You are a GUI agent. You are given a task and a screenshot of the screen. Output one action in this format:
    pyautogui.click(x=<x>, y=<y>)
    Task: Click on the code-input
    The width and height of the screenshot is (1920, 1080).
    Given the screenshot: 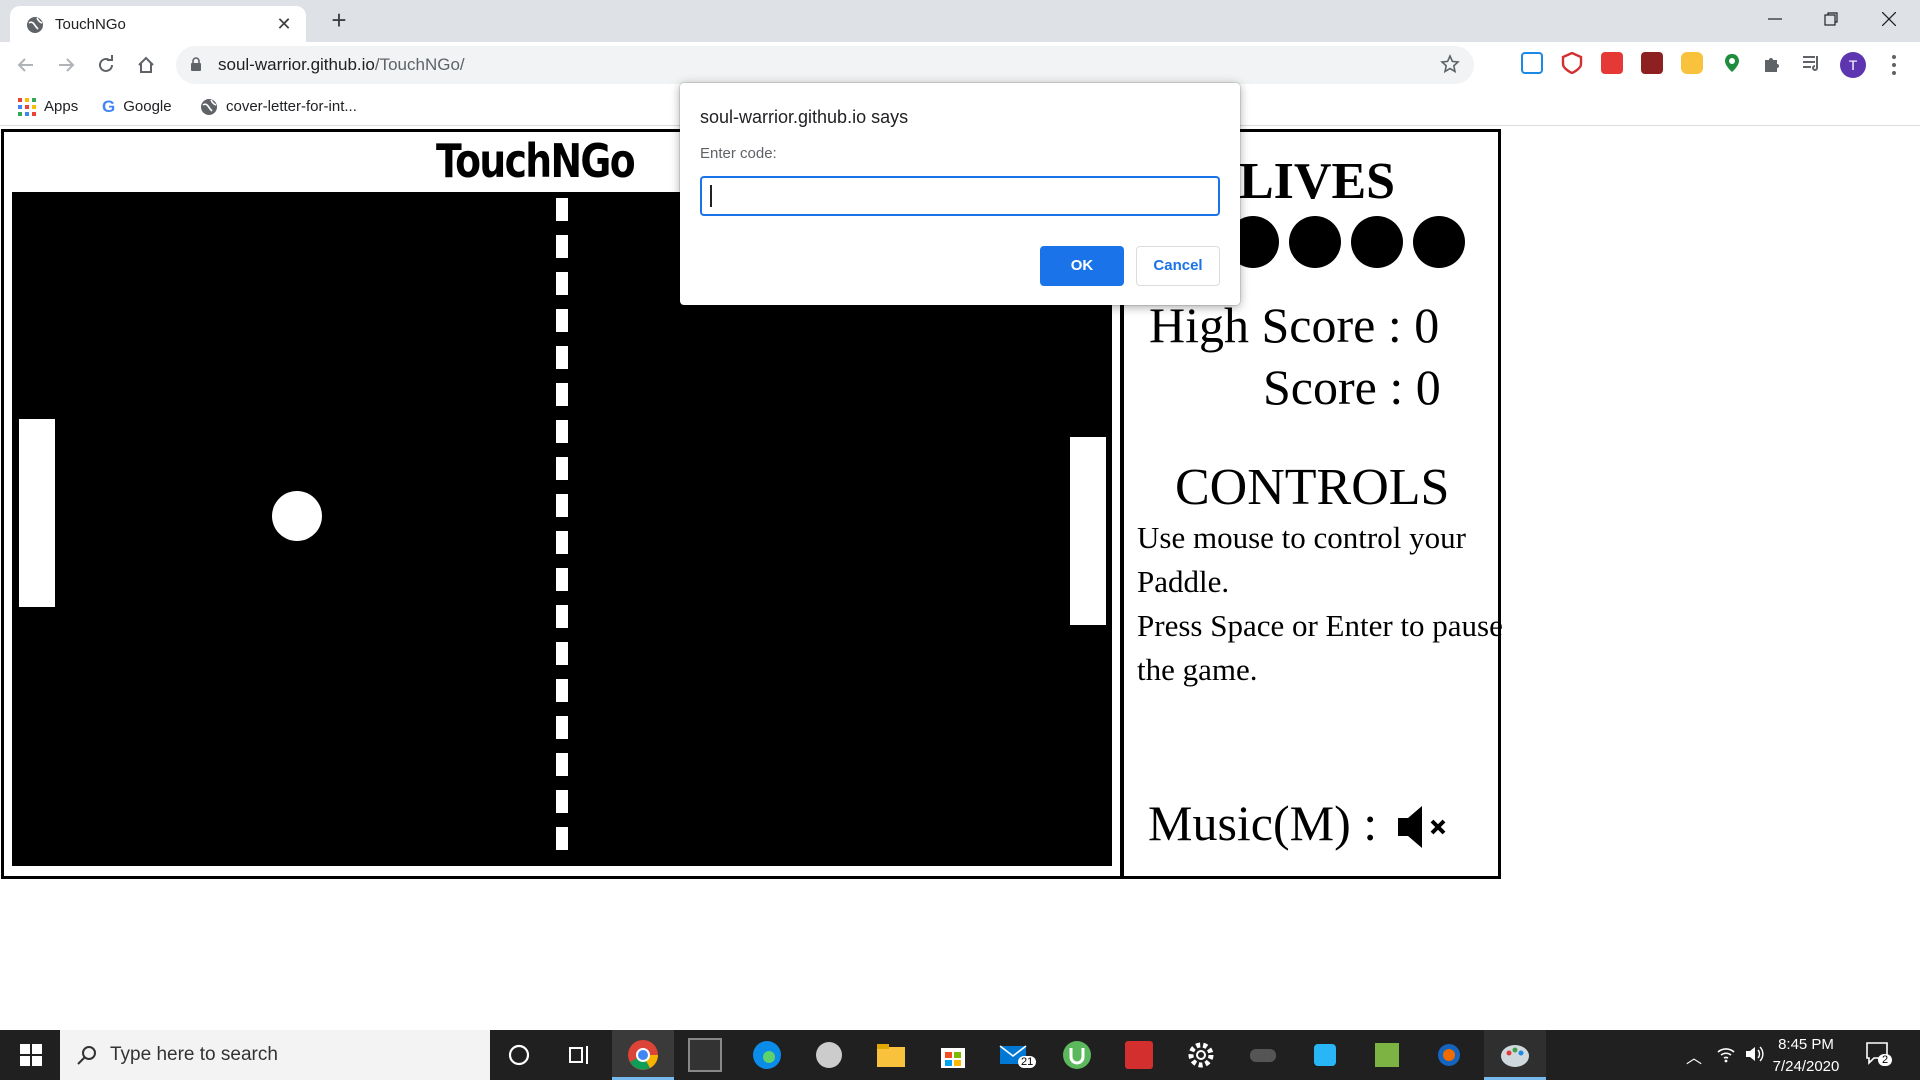 What is the action you would take?
    pyautogui.click(x=960, y=196)
    